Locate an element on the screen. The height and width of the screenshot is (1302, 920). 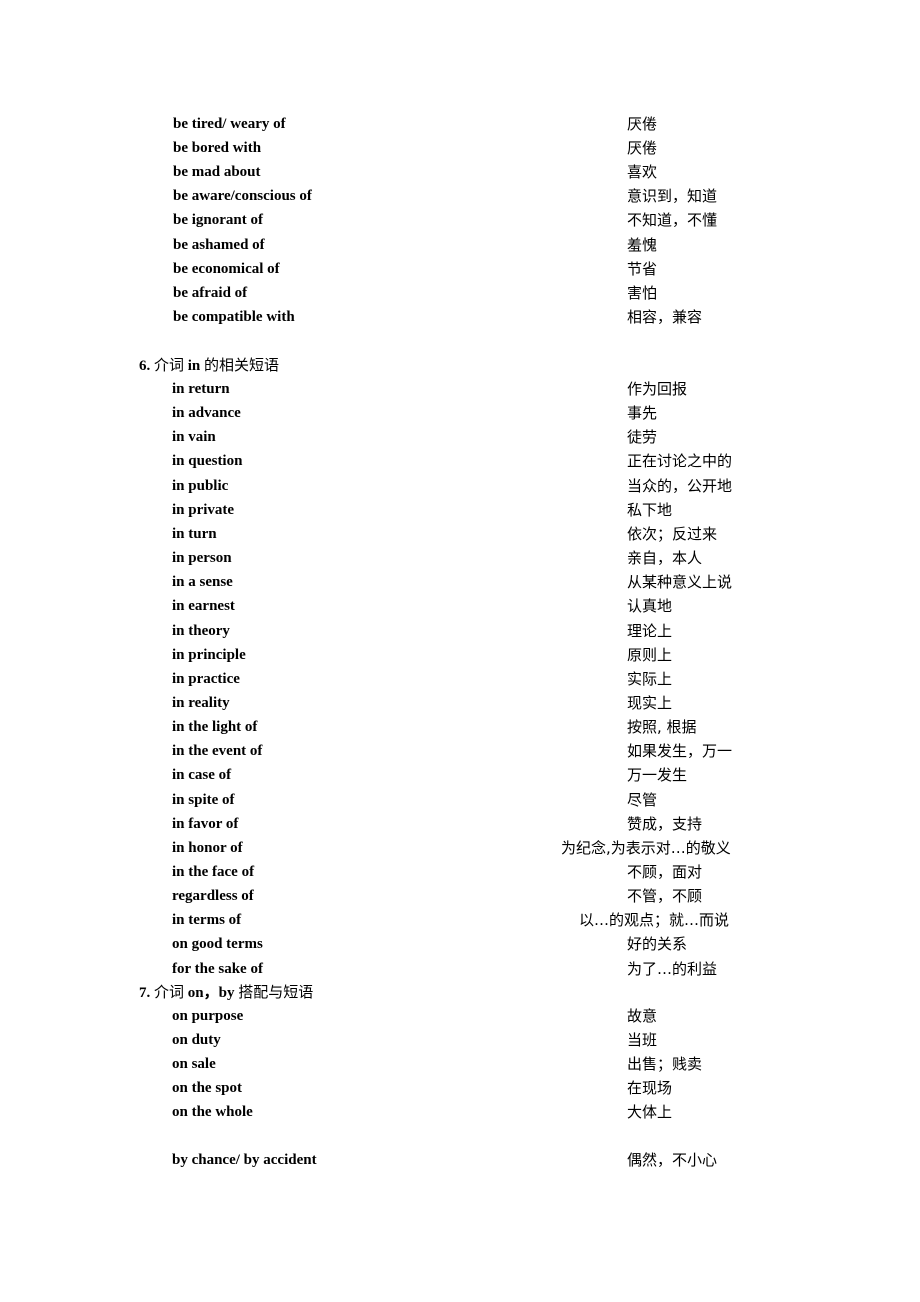
phrase-english: on the spot is located at coordinates (207, 1088).